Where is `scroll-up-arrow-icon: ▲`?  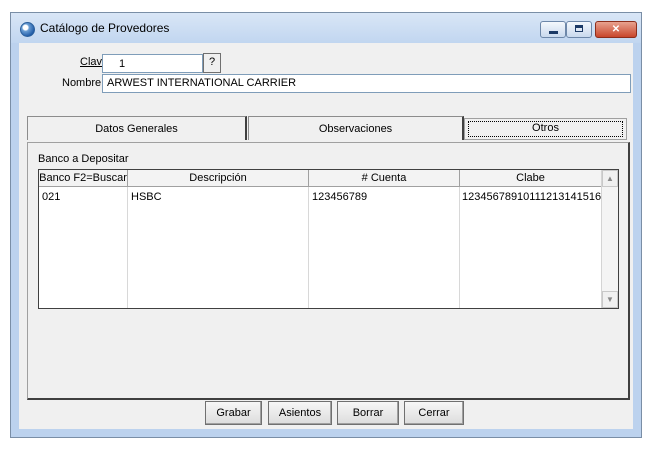 scroll-up-arrow-icon: ▲ is located at coordinates (610, 178).